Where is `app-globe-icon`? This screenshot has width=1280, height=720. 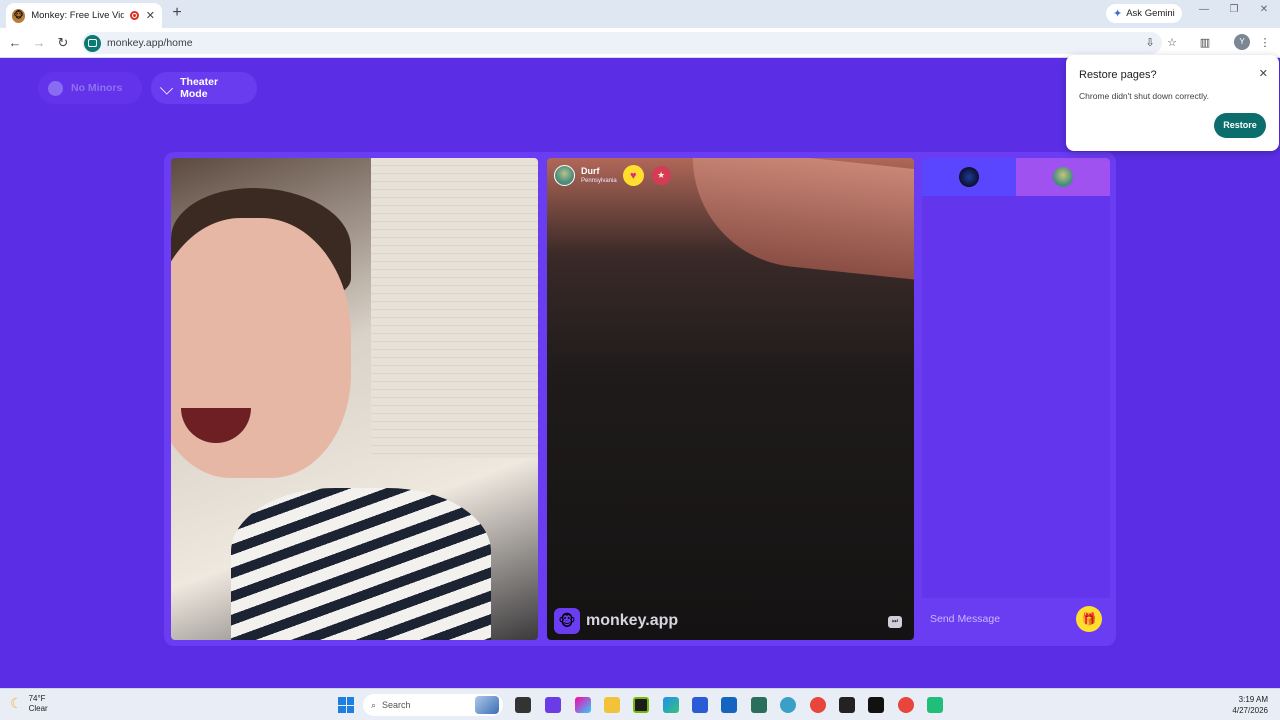
app-globe-icon is located at coordinates (788, 705).